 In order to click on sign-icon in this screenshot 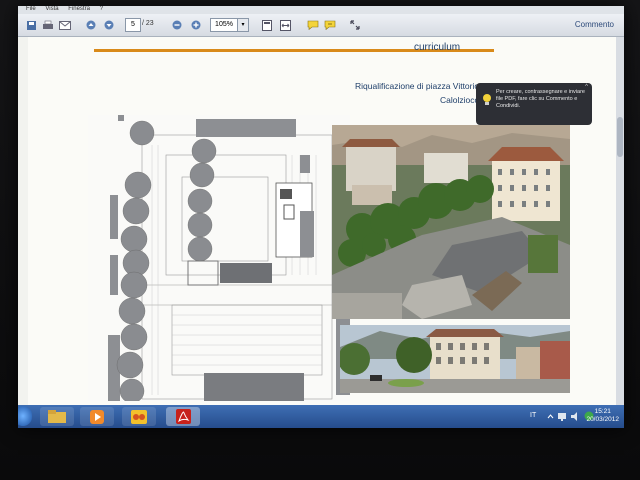, I will do `click(330, 25)`.